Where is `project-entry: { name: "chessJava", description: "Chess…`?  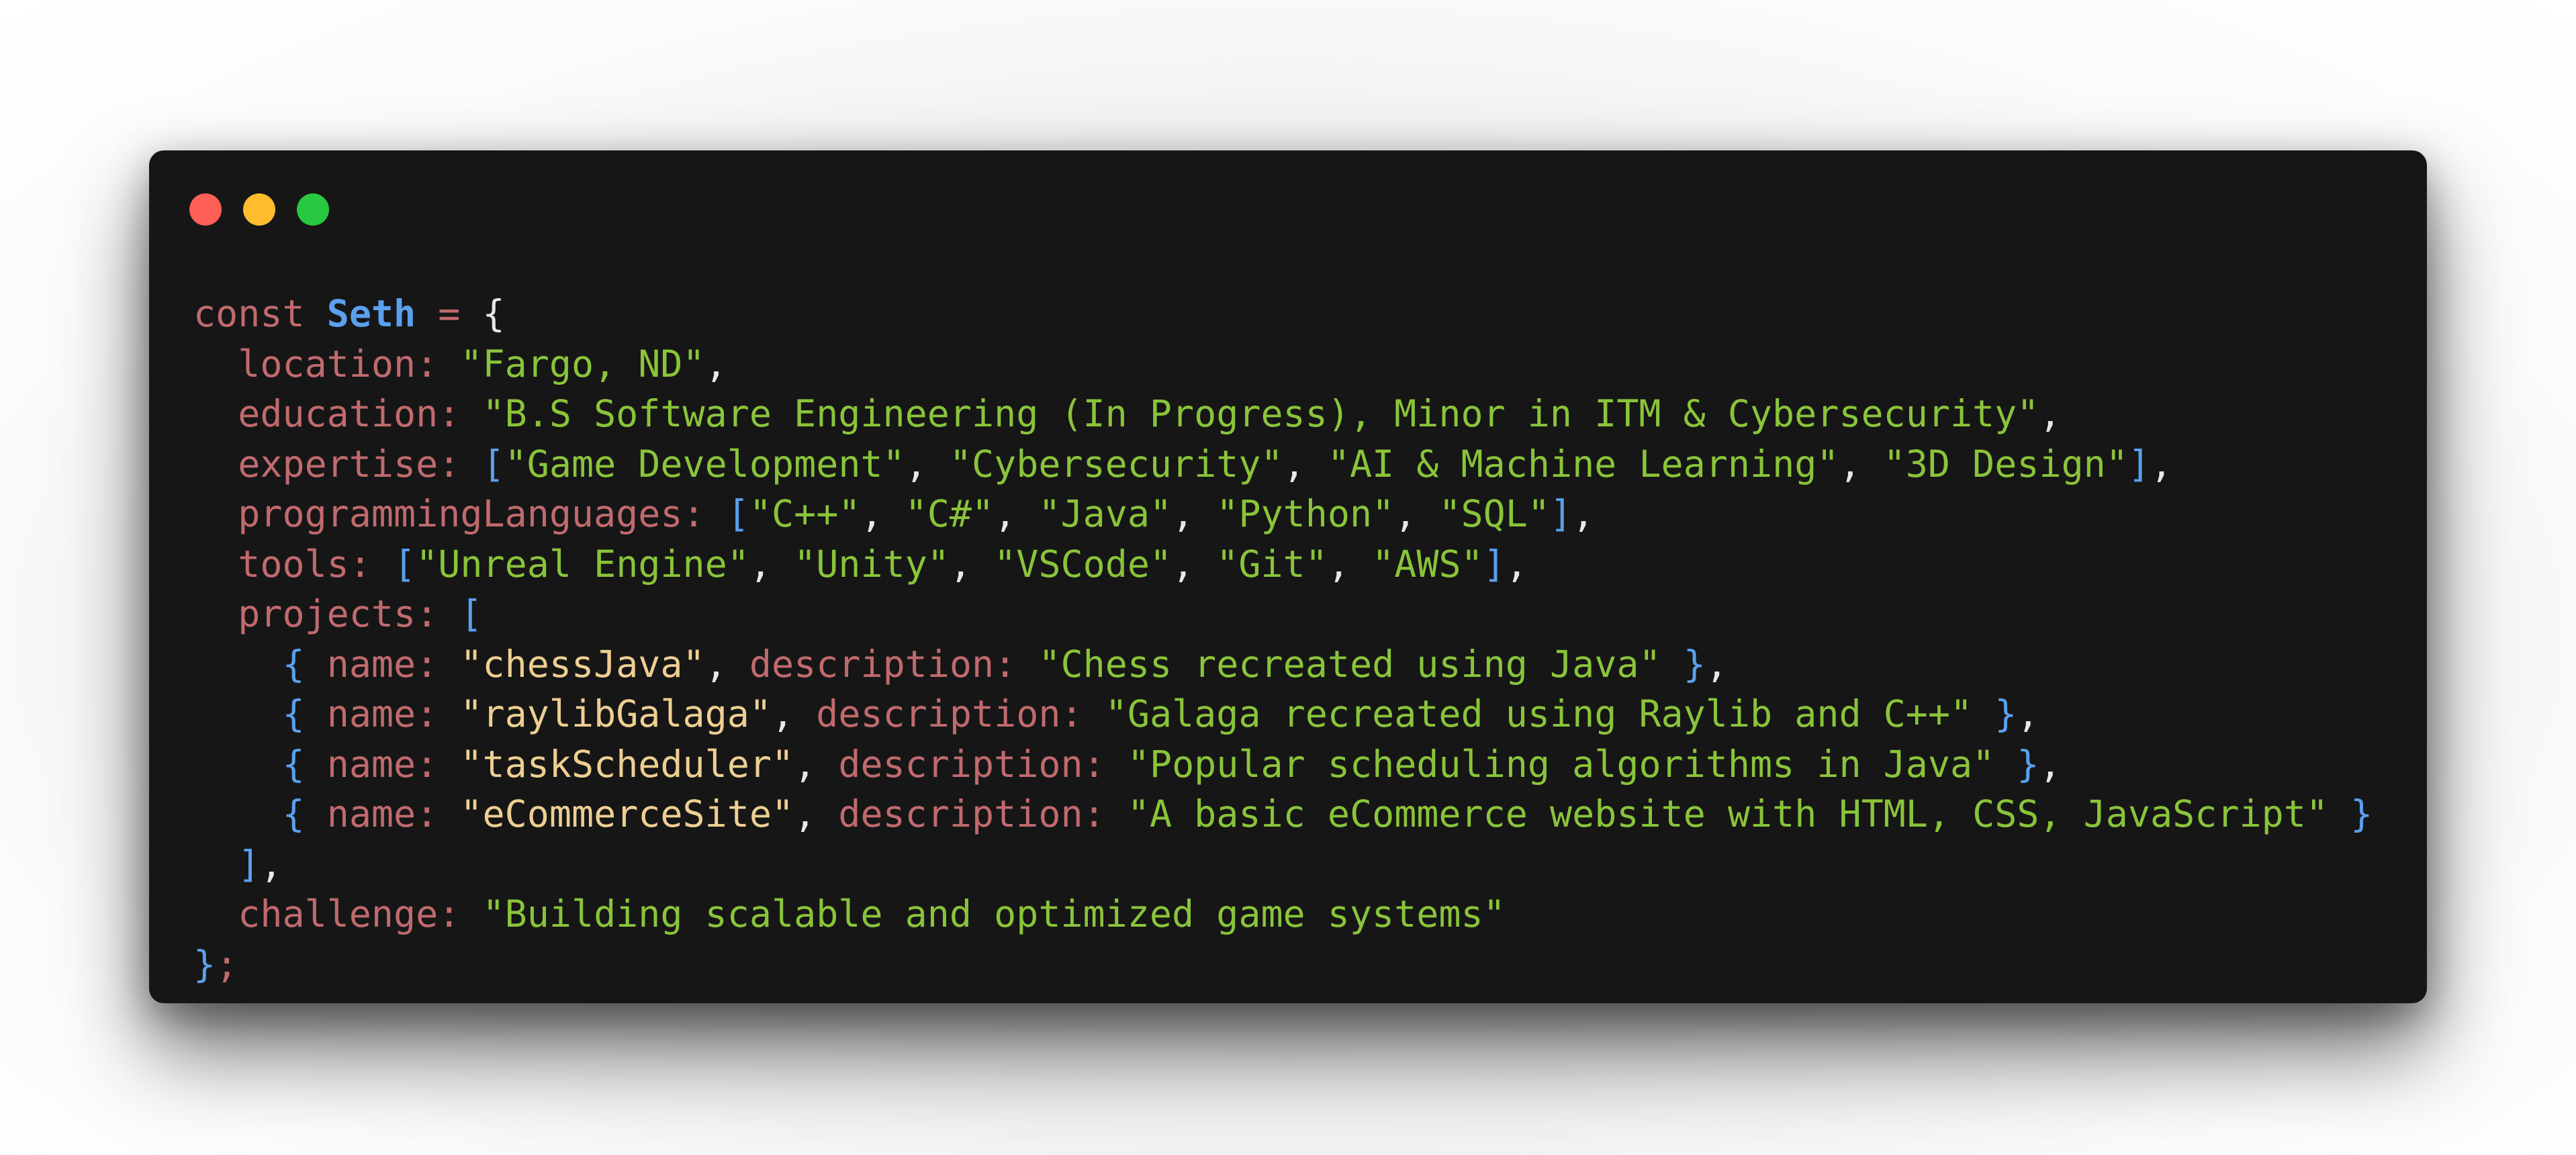
project-entry: { name: "chessJava", description: "Chess… is located at coordinates (1005, 664).